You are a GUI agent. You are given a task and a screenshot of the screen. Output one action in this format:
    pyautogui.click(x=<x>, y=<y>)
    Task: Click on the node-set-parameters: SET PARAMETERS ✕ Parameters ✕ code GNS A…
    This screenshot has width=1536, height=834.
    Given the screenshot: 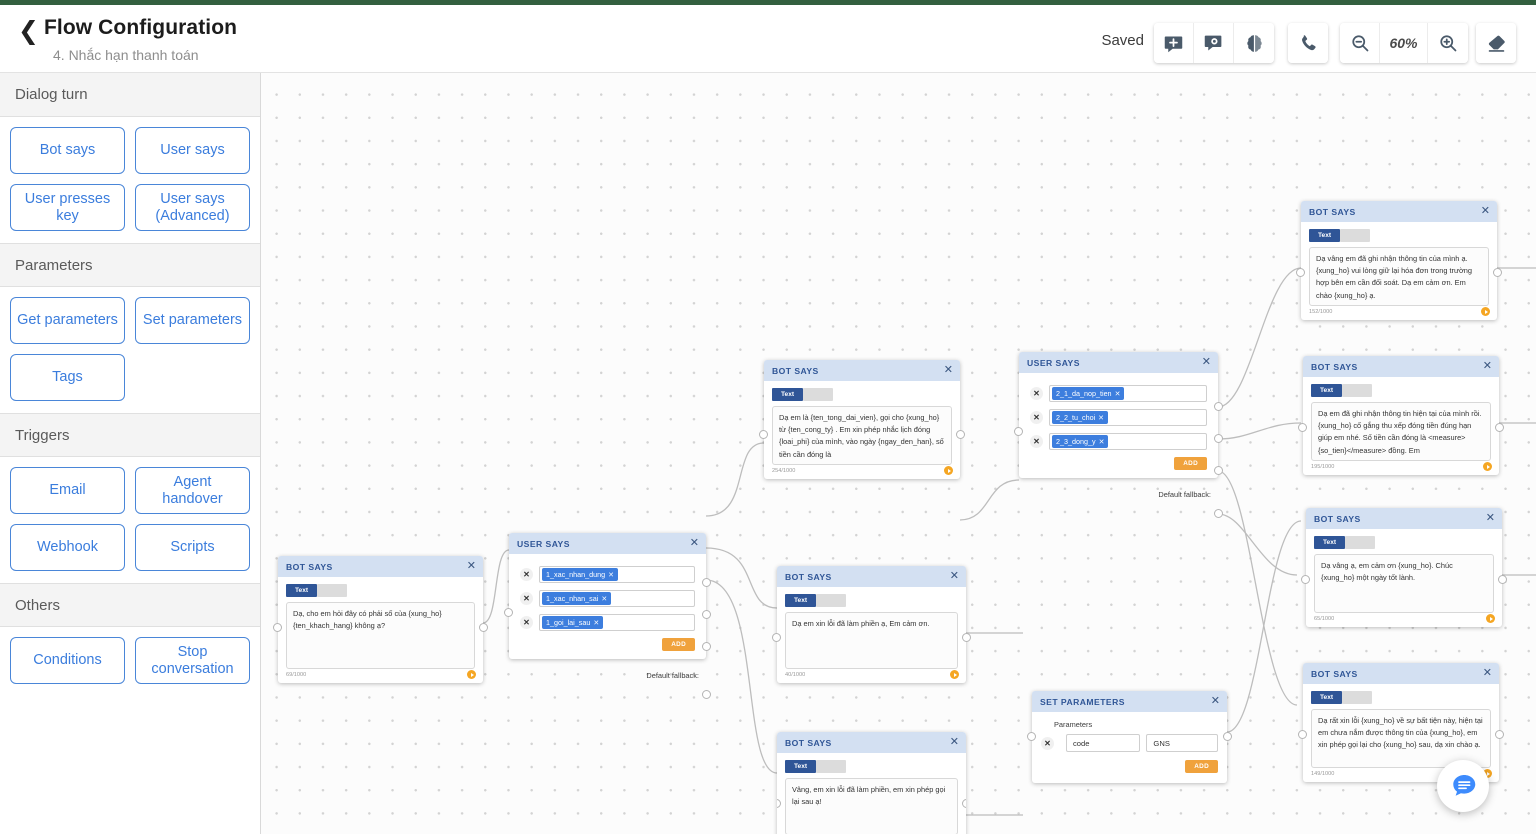 What is the action you would take?
    pyautogui.click(x=1129, y=737)
    